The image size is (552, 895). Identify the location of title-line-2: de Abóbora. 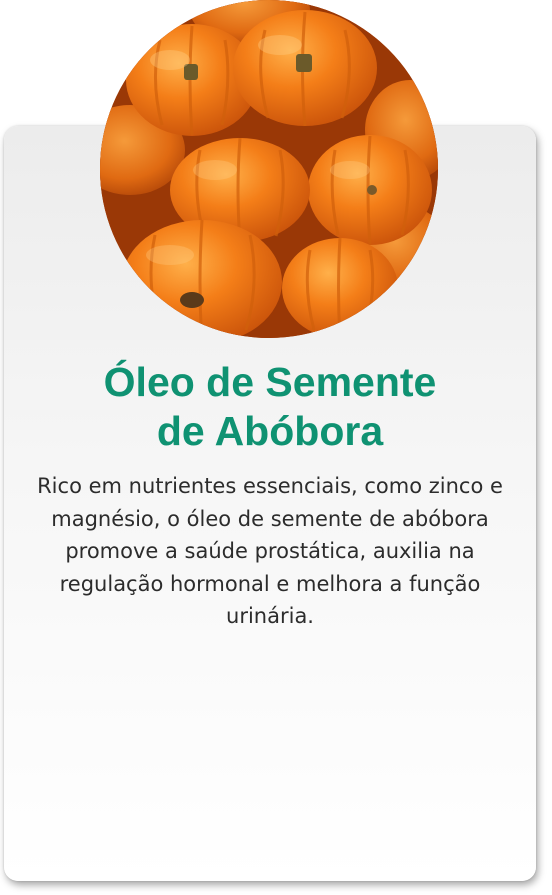
(270, 431).